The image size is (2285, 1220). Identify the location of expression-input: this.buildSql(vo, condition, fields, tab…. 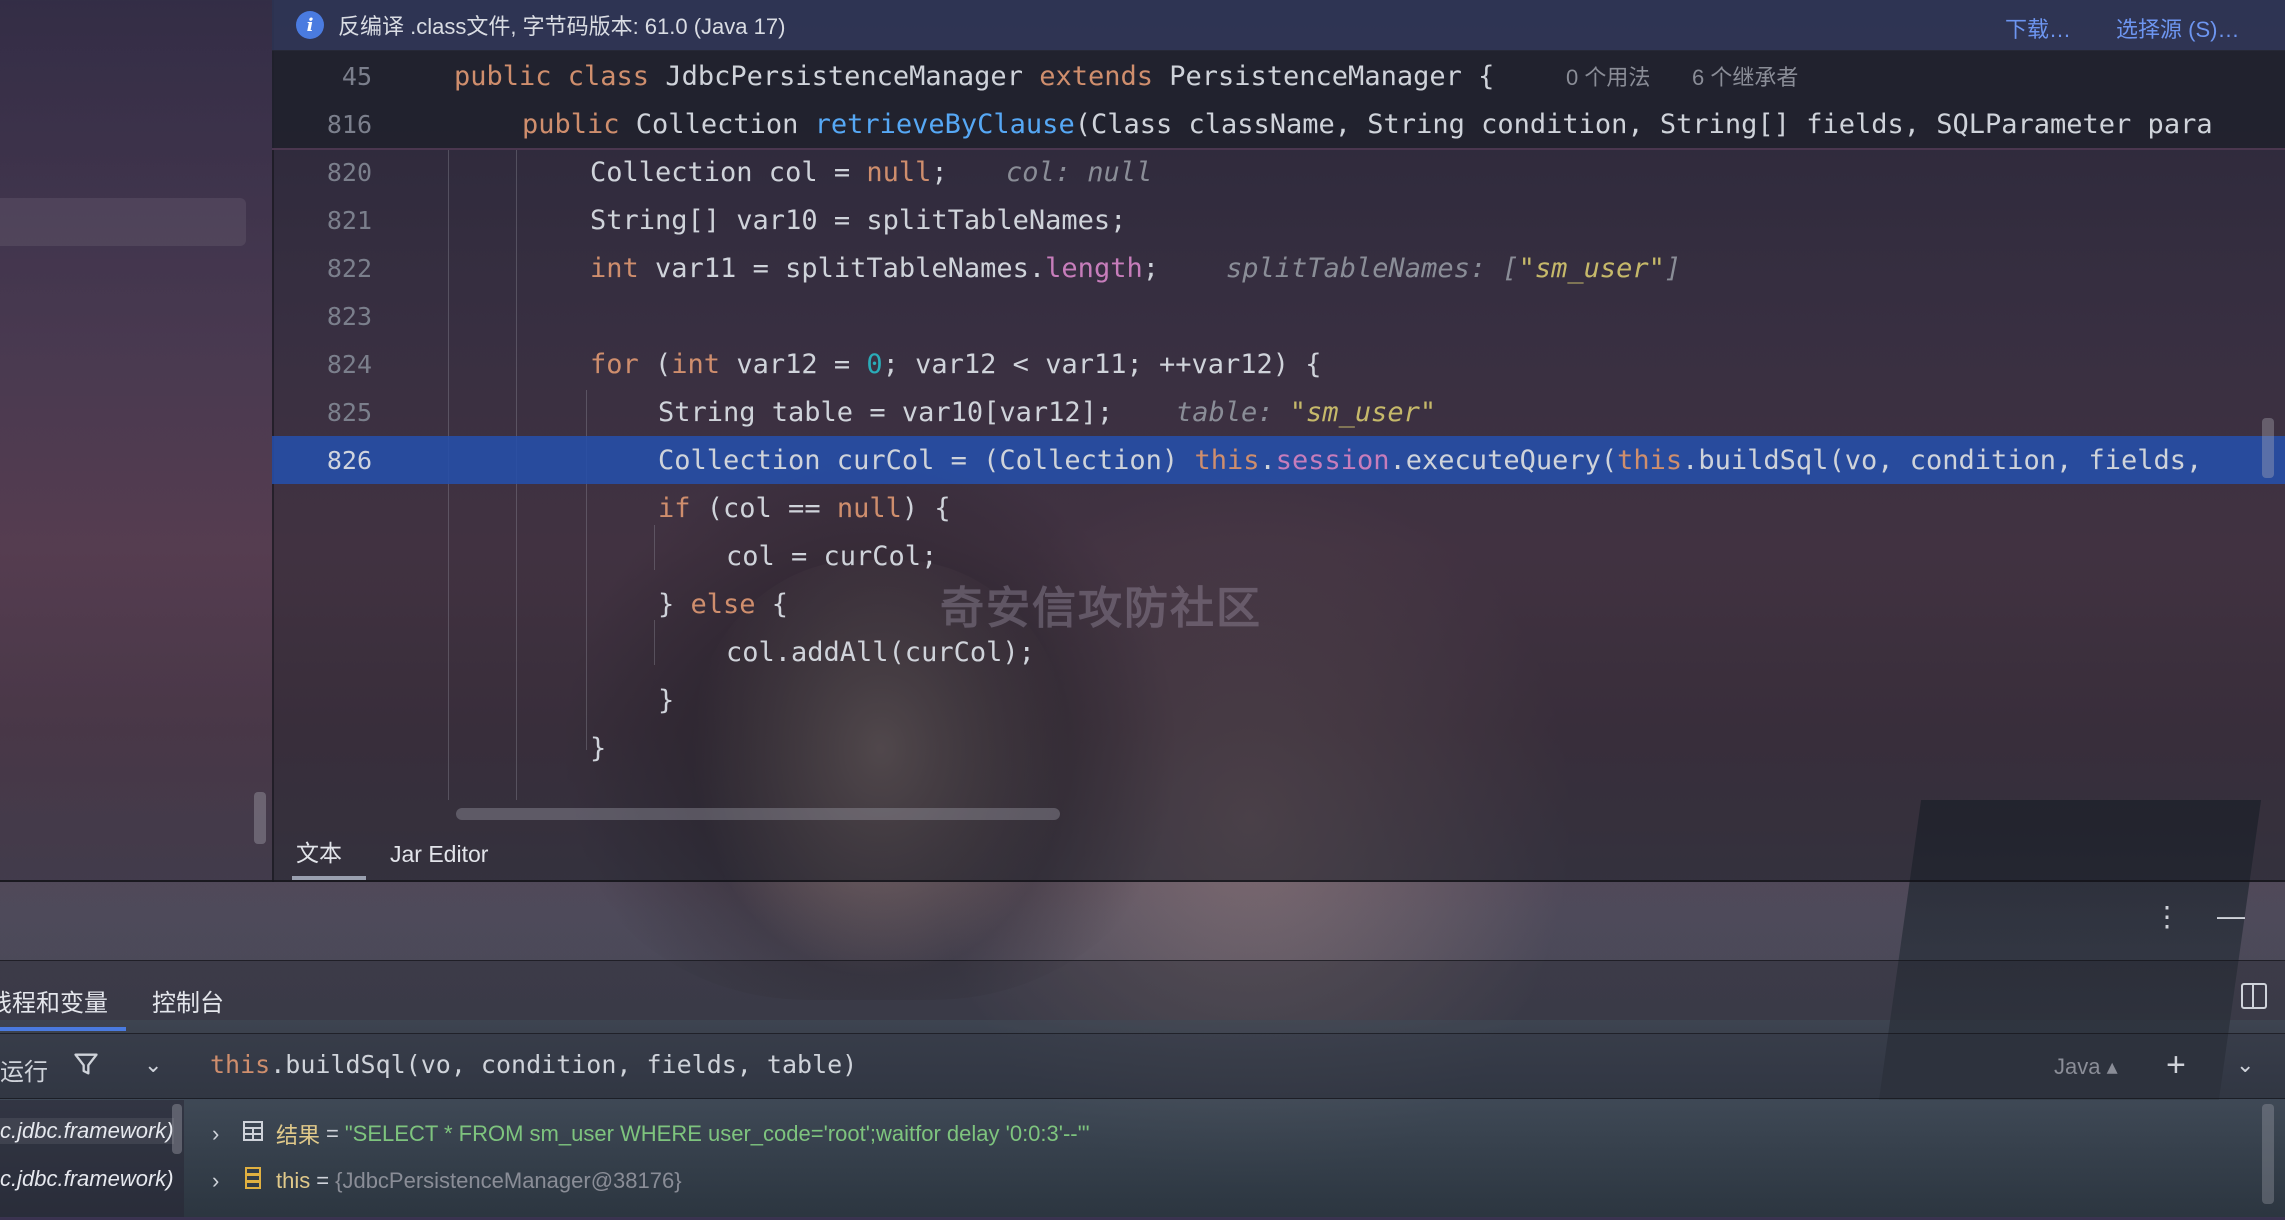
(533, 1064).